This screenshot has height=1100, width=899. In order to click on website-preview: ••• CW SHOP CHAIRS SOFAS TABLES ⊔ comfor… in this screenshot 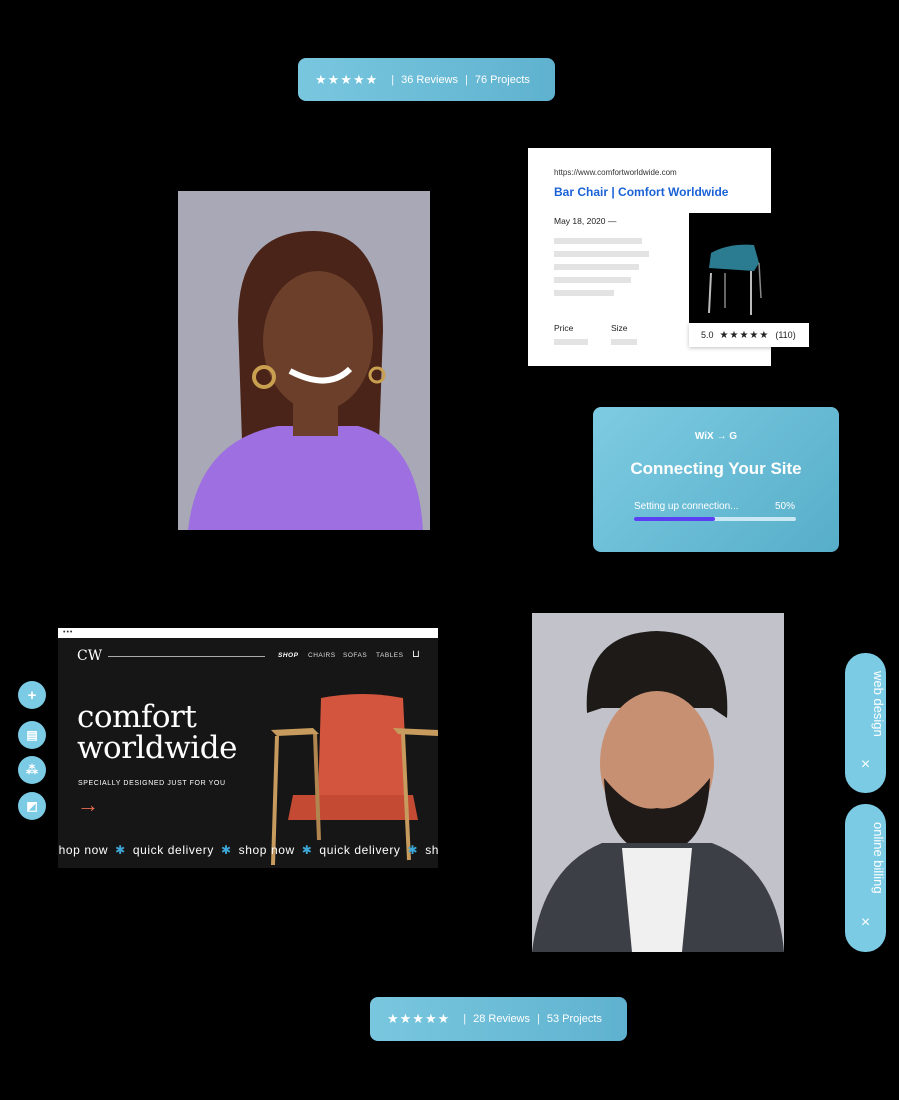, I will do `click(248, 748)`.